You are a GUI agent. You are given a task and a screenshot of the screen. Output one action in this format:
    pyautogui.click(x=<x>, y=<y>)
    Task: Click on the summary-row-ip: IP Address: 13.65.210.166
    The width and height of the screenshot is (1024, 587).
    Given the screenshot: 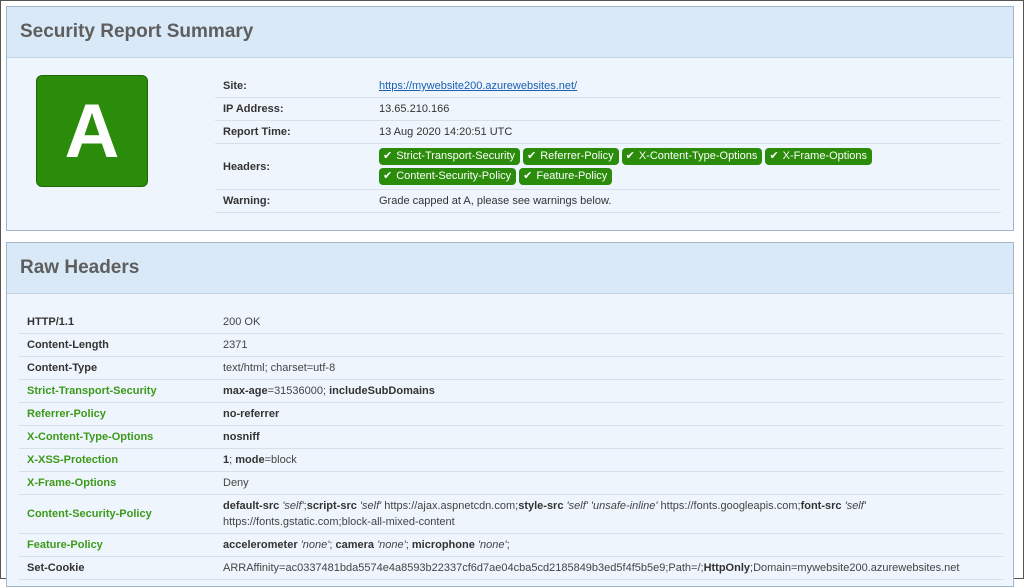 What is the action you would take?
    pyautogui.click(x=608, y=109)
    